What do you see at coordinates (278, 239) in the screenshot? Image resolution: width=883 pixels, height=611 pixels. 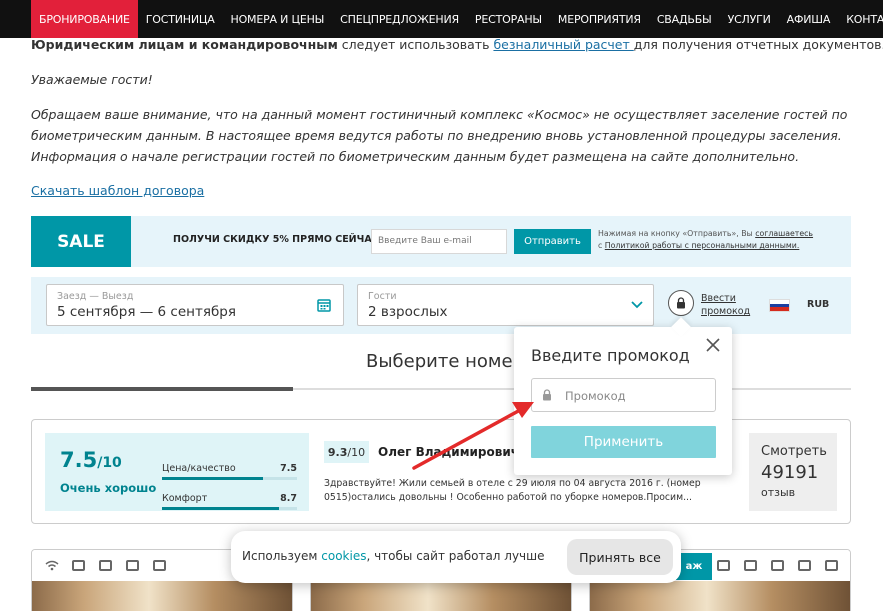 I see `discount-promo-text: ПОЛУЧИ СКИДКУ 5% ПРЯМО СЕЙЧАС!` at bounding box center [278, 239].